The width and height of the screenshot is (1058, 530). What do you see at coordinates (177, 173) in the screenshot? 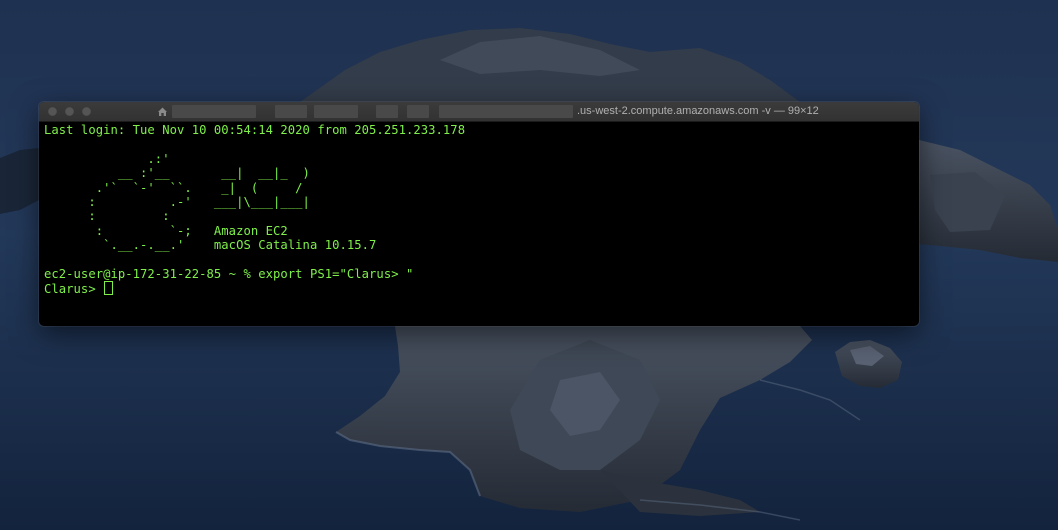
I see `terminal-line: __ :'__ __| __|_ )` at bounding box center [177, 173].